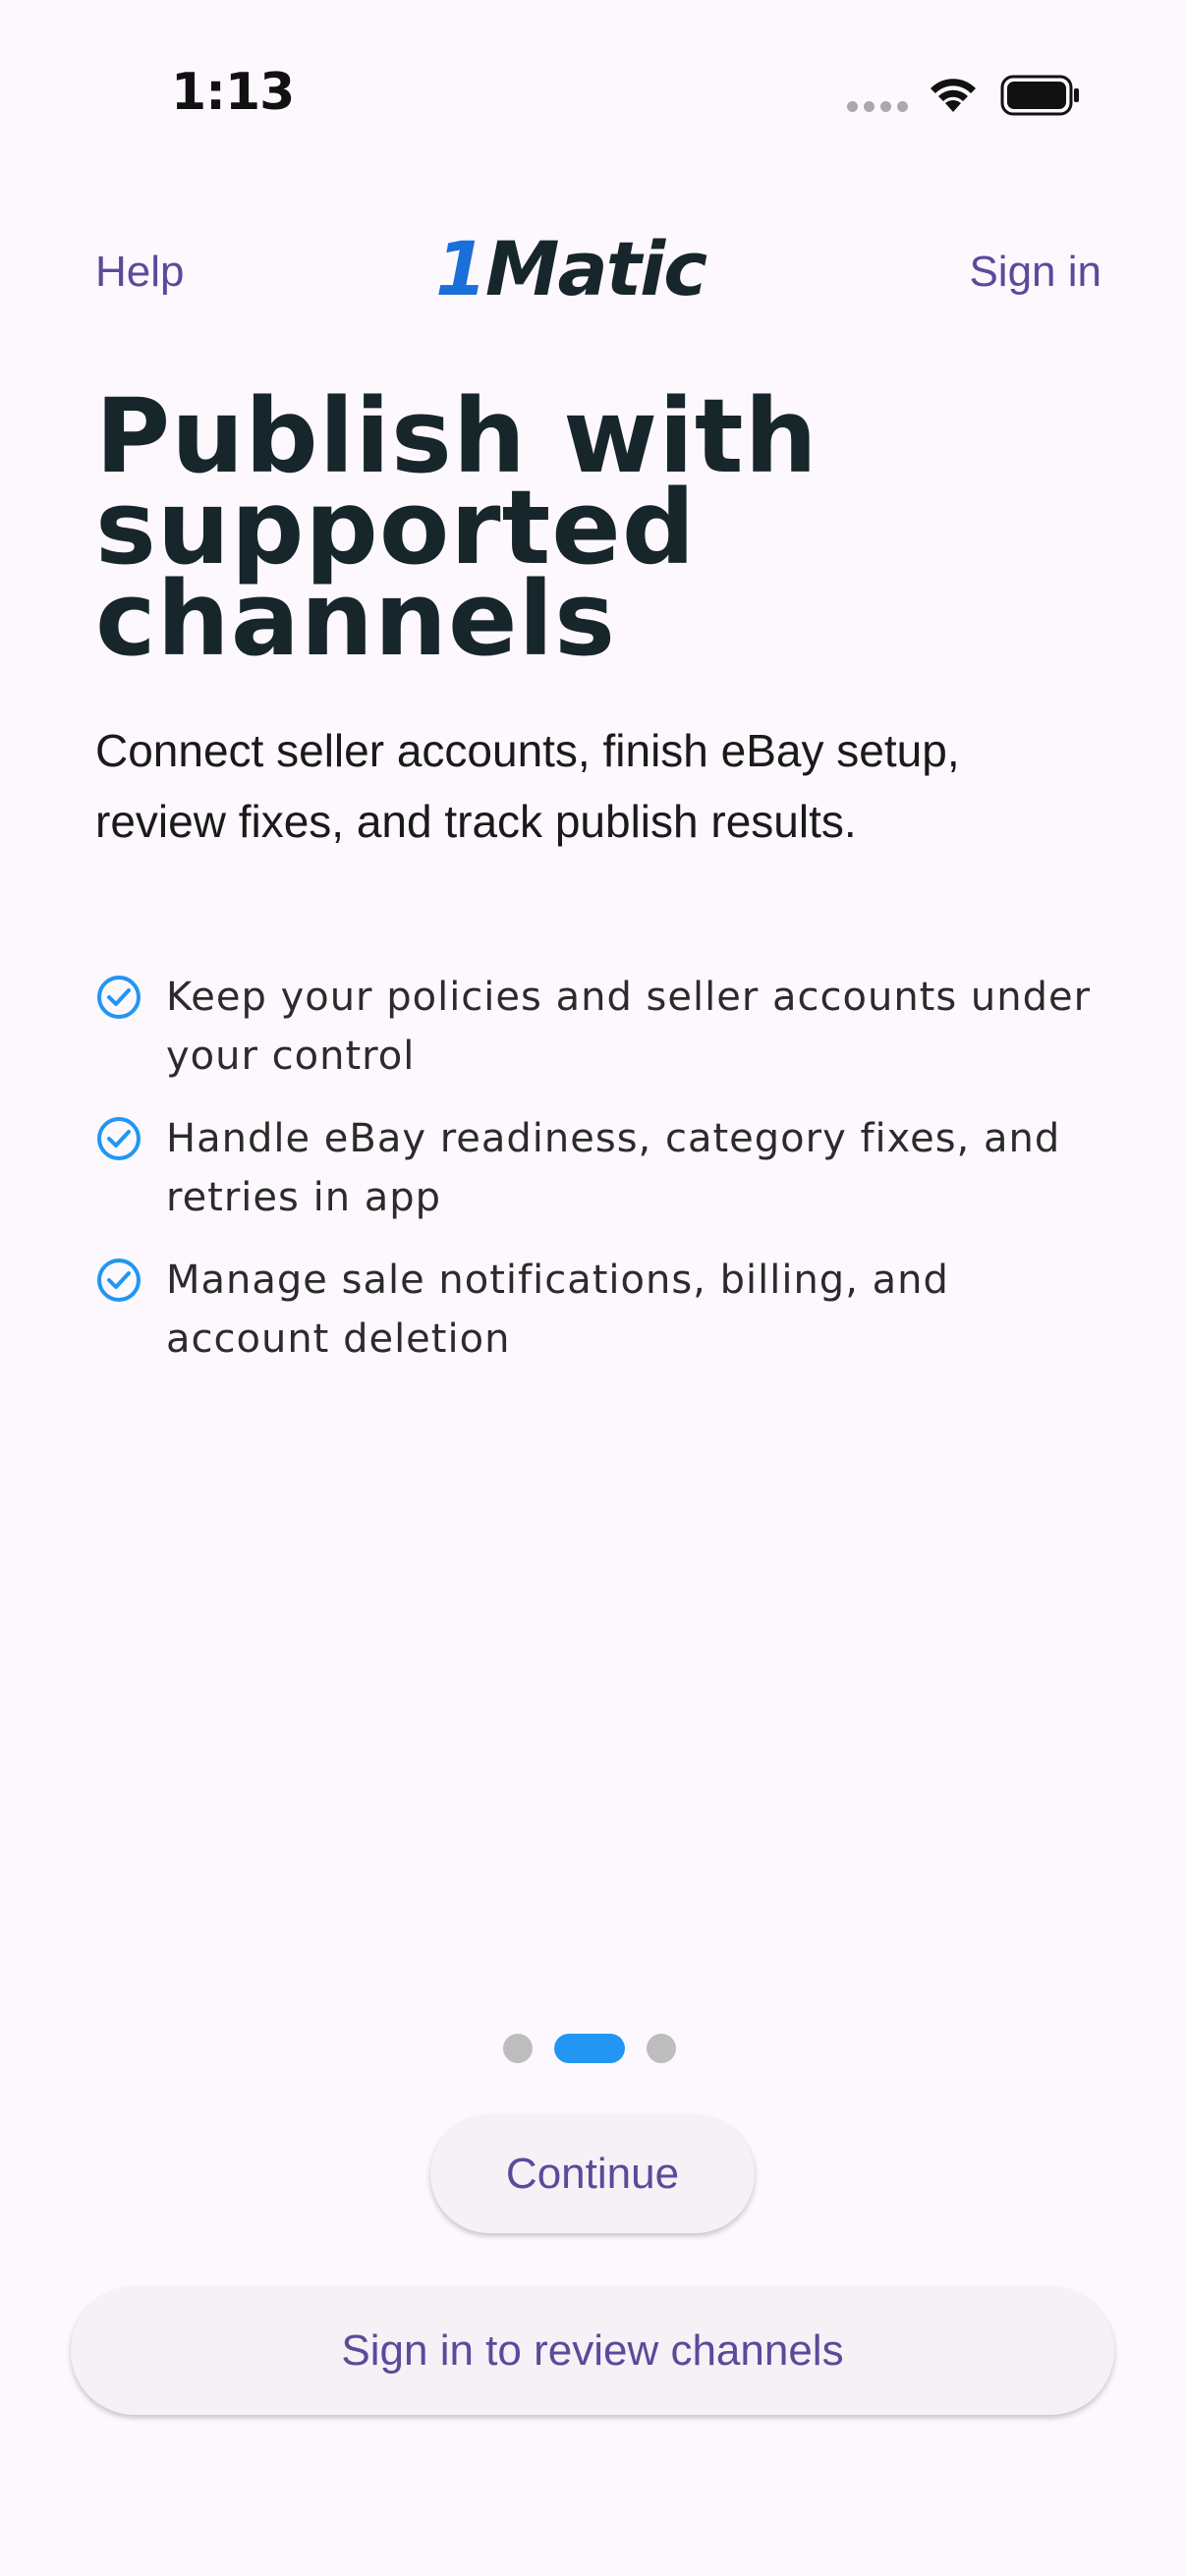 The width and height of the screenshot is (1185, 2576). I want to click on signal-dots-icon, so click(878, 106).